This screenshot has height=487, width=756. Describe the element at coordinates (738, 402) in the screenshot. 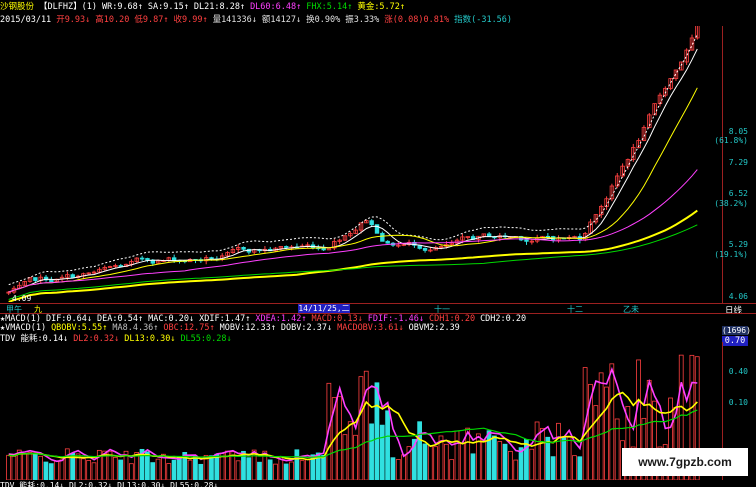

I see `indicator-axis-label-010: 0.10` at that location.